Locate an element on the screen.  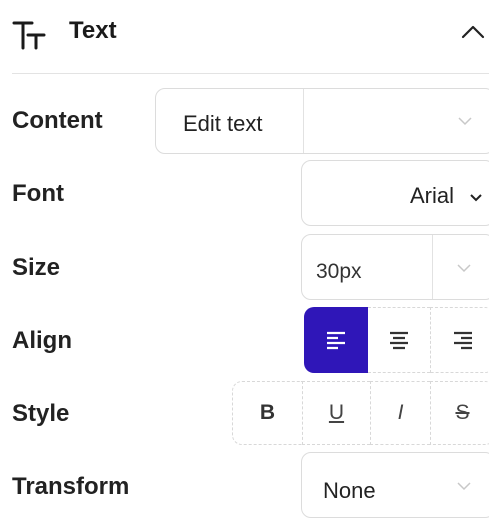
panel-title: Text is located at coordinates (93, 30).